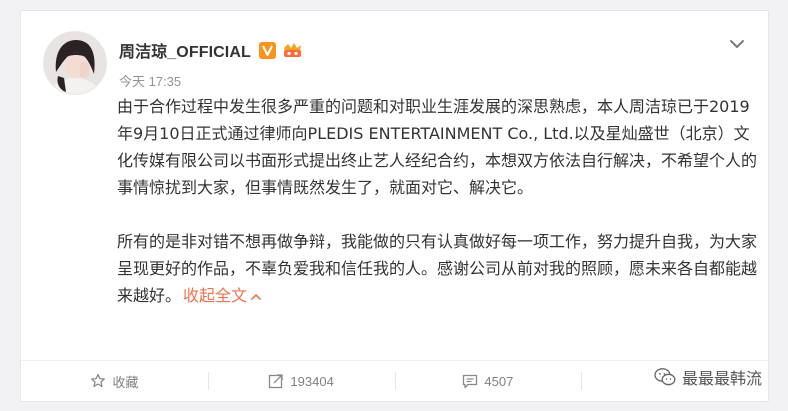 Image resolution: width=788 pixels, height=411 pixels. I want to click on watermark: 最最最韩流, so click(708, 377).